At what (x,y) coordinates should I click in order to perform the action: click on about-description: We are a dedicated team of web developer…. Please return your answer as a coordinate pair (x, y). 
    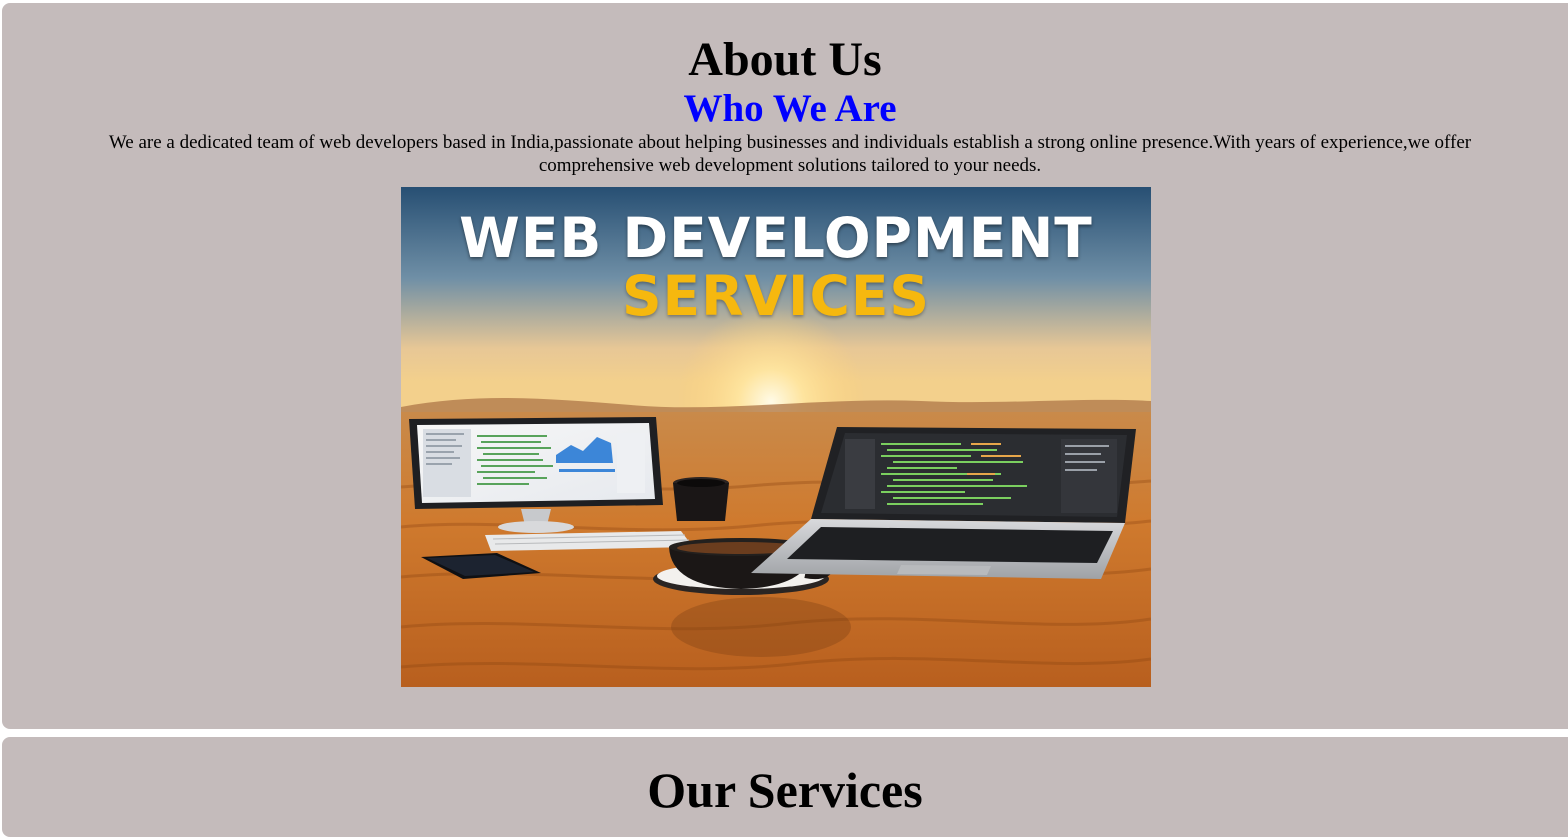
    Looking at the image, I should click on (790, 154).